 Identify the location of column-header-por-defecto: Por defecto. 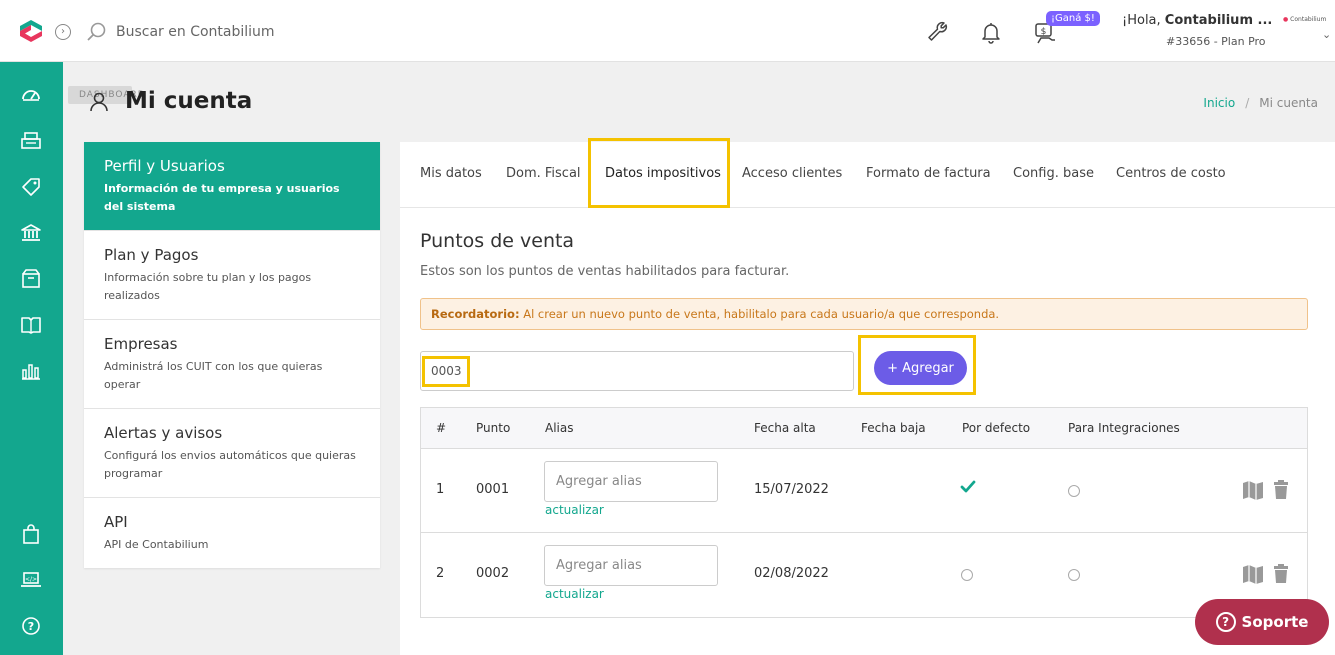
(996, 428).